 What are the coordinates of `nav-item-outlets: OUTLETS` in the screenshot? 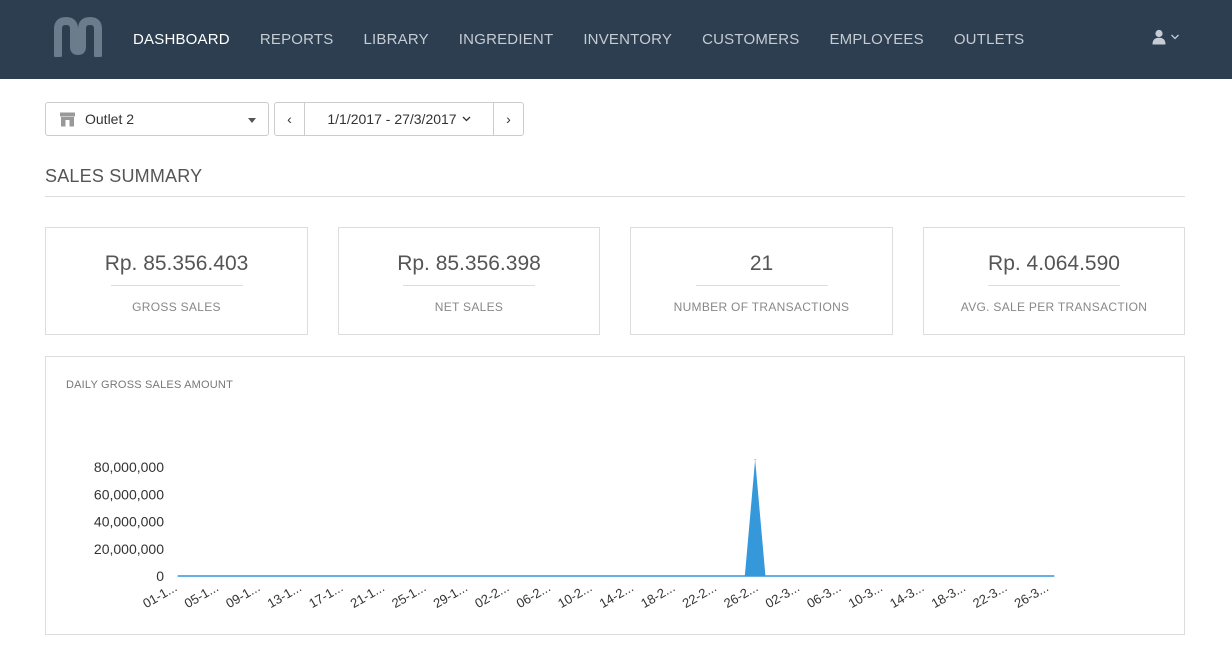 It's located at (989, 39).